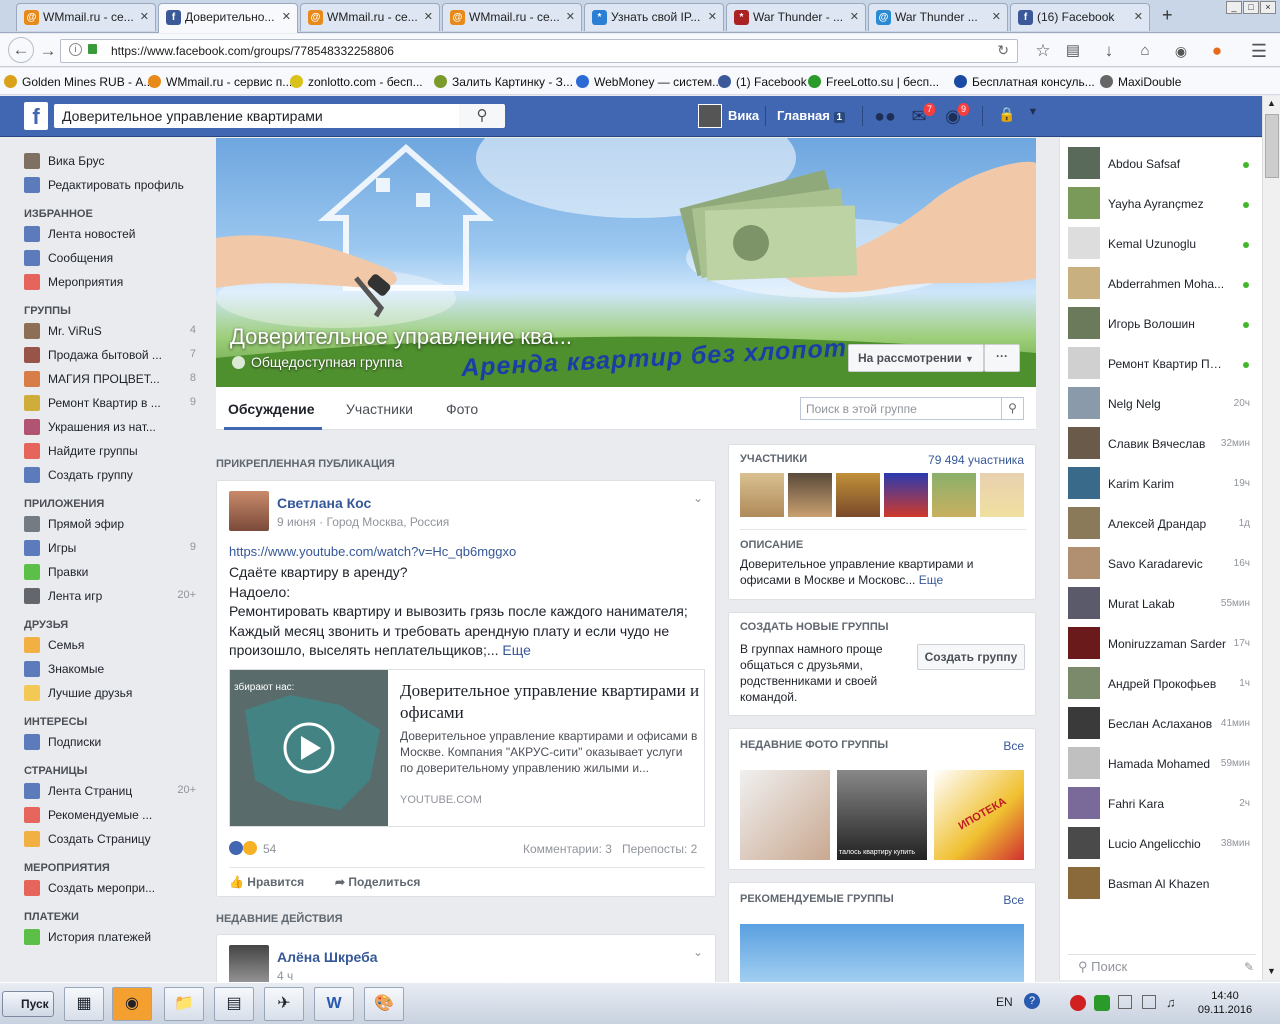 The image size is (1280, 1024). Describe the element at coordinates (1078, 1003) in the screenshot. I see `tray-antivirus-icon` at that location.